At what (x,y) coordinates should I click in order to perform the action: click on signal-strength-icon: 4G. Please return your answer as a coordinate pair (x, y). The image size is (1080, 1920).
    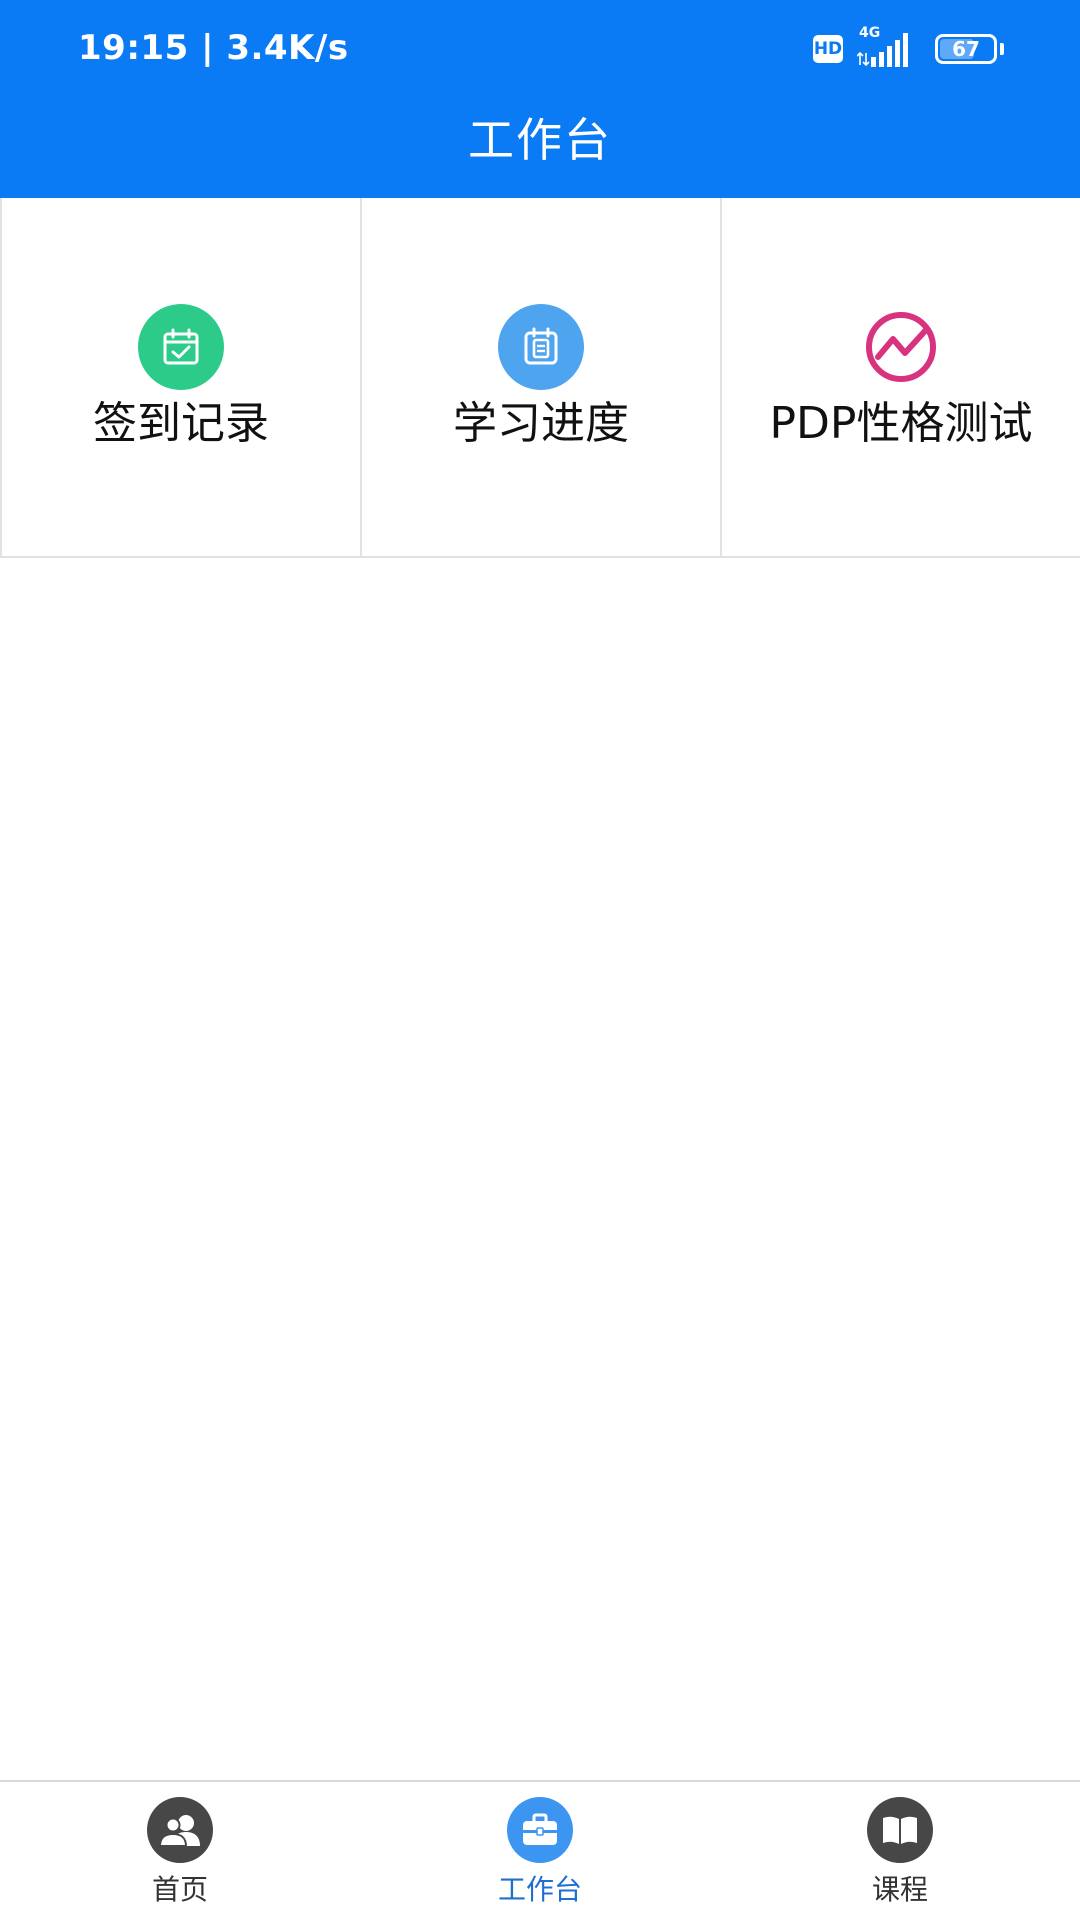
    Looking at the image, I should click on (887, 47).